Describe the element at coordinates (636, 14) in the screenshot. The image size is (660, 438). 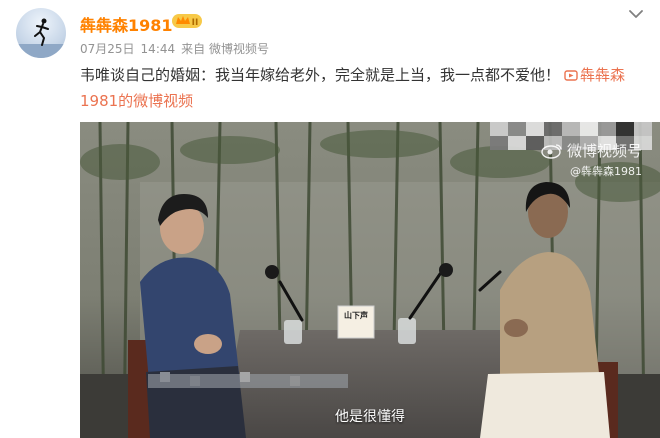
I see `chevron-down-icon` at that location.